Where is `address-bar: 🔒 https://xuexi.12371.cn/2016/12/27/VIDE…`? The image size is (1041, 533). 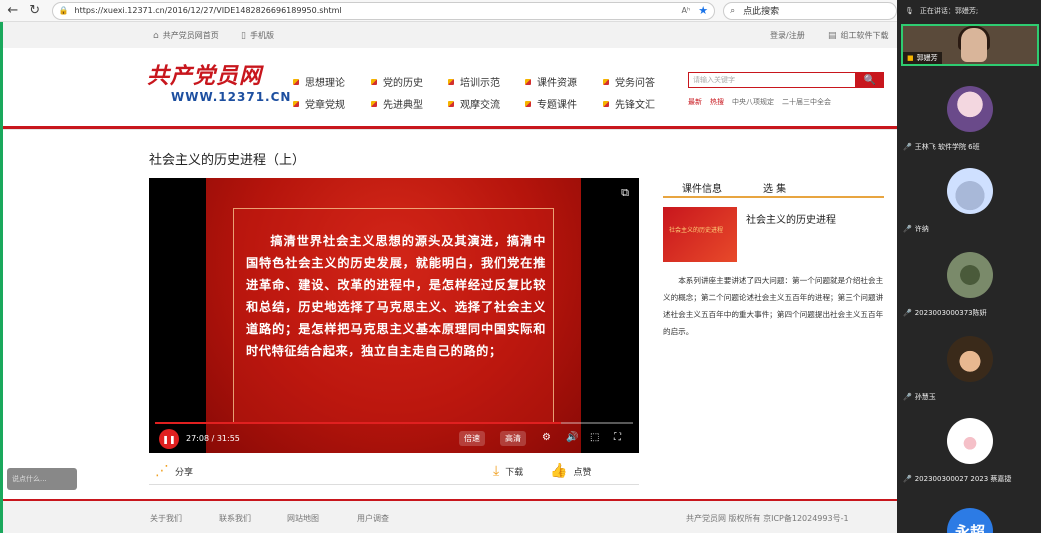
address-bar: 🔒 https://xuexi.12371.cn/2016/12/27/VIDE… is located at coordinates (383, 10).